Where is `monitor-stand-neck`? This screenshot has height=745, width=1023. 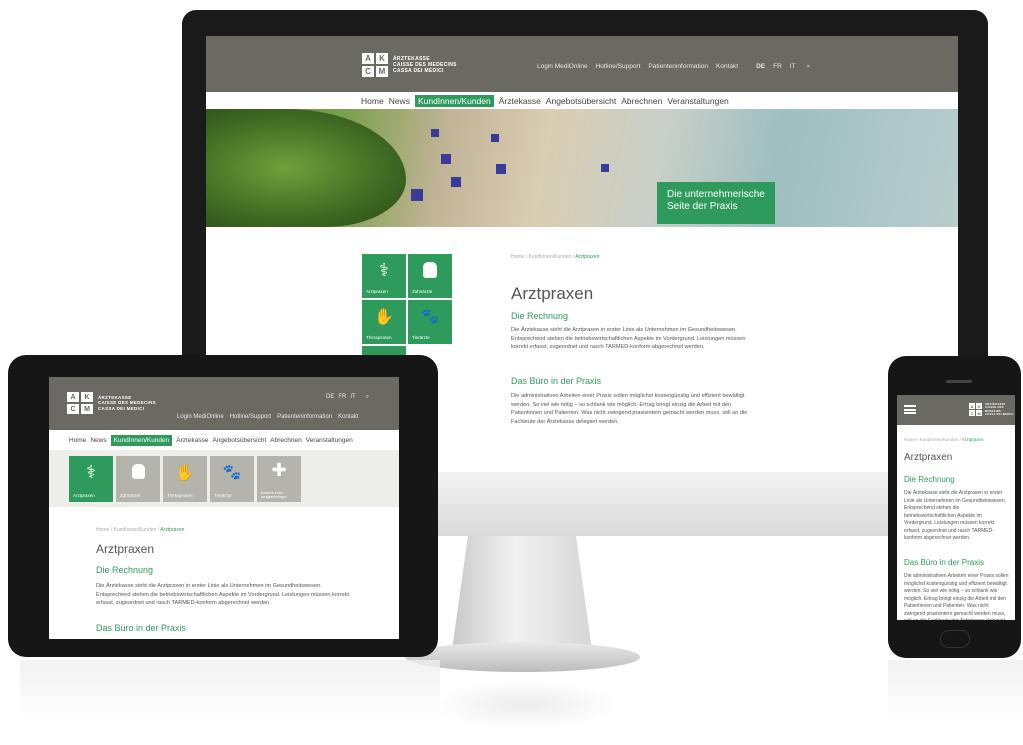 monitor-stand-neck is located at coordinates (522, 590).